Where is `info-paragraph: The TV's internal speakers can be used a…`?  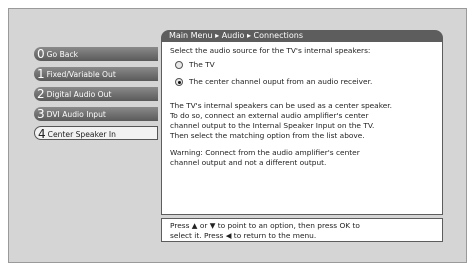
info-paragraph: The TV's internal speakers can be used a… is located at coordinates (281, 120).